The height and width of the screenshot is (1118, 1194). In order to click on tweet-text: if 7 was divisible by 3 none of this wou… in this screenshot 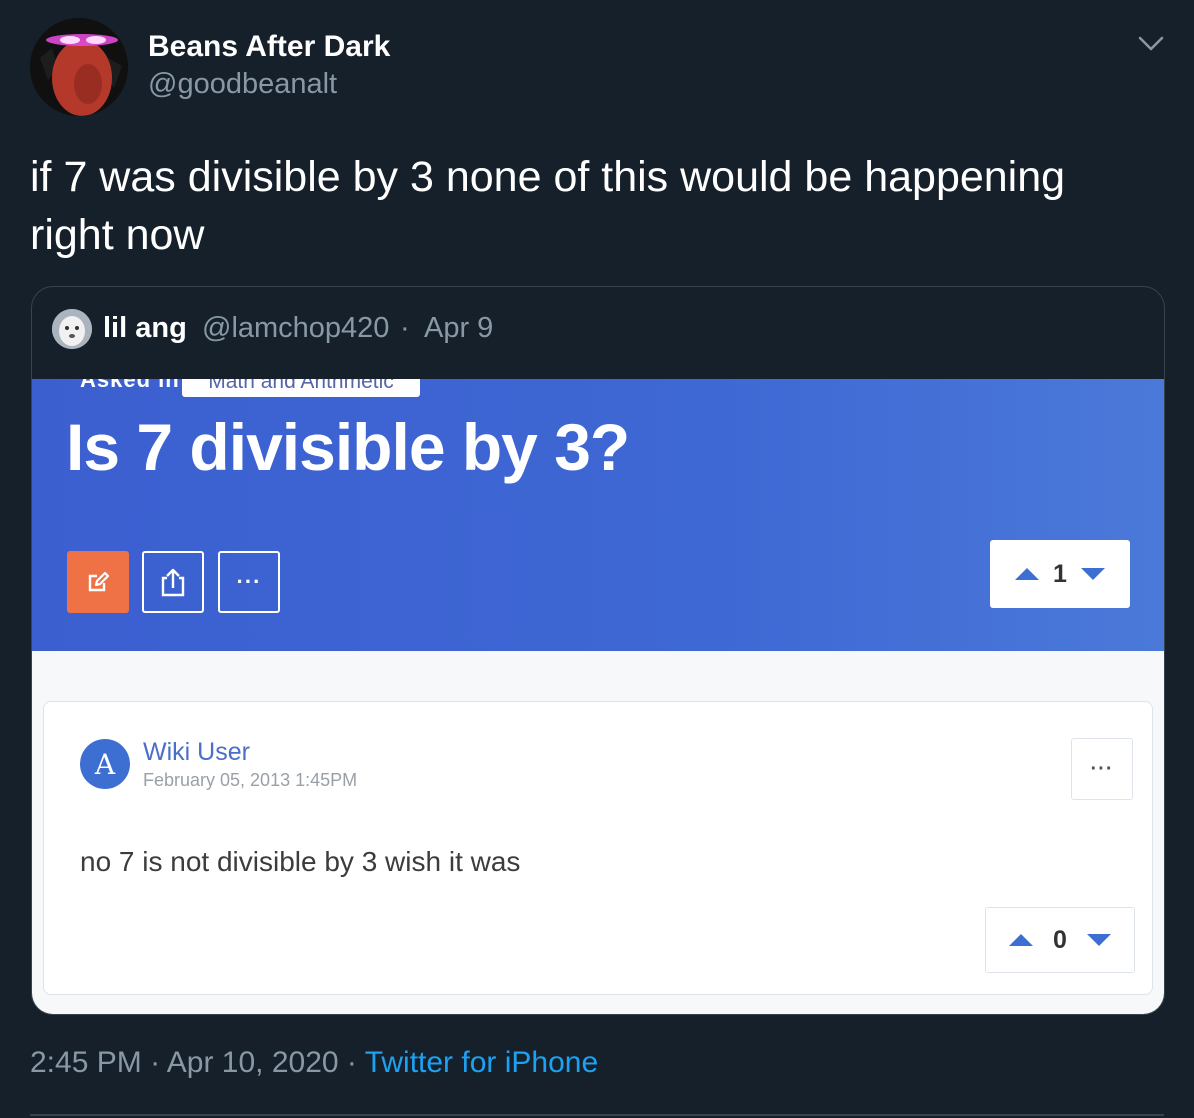, I will do `click(548, 206)`.